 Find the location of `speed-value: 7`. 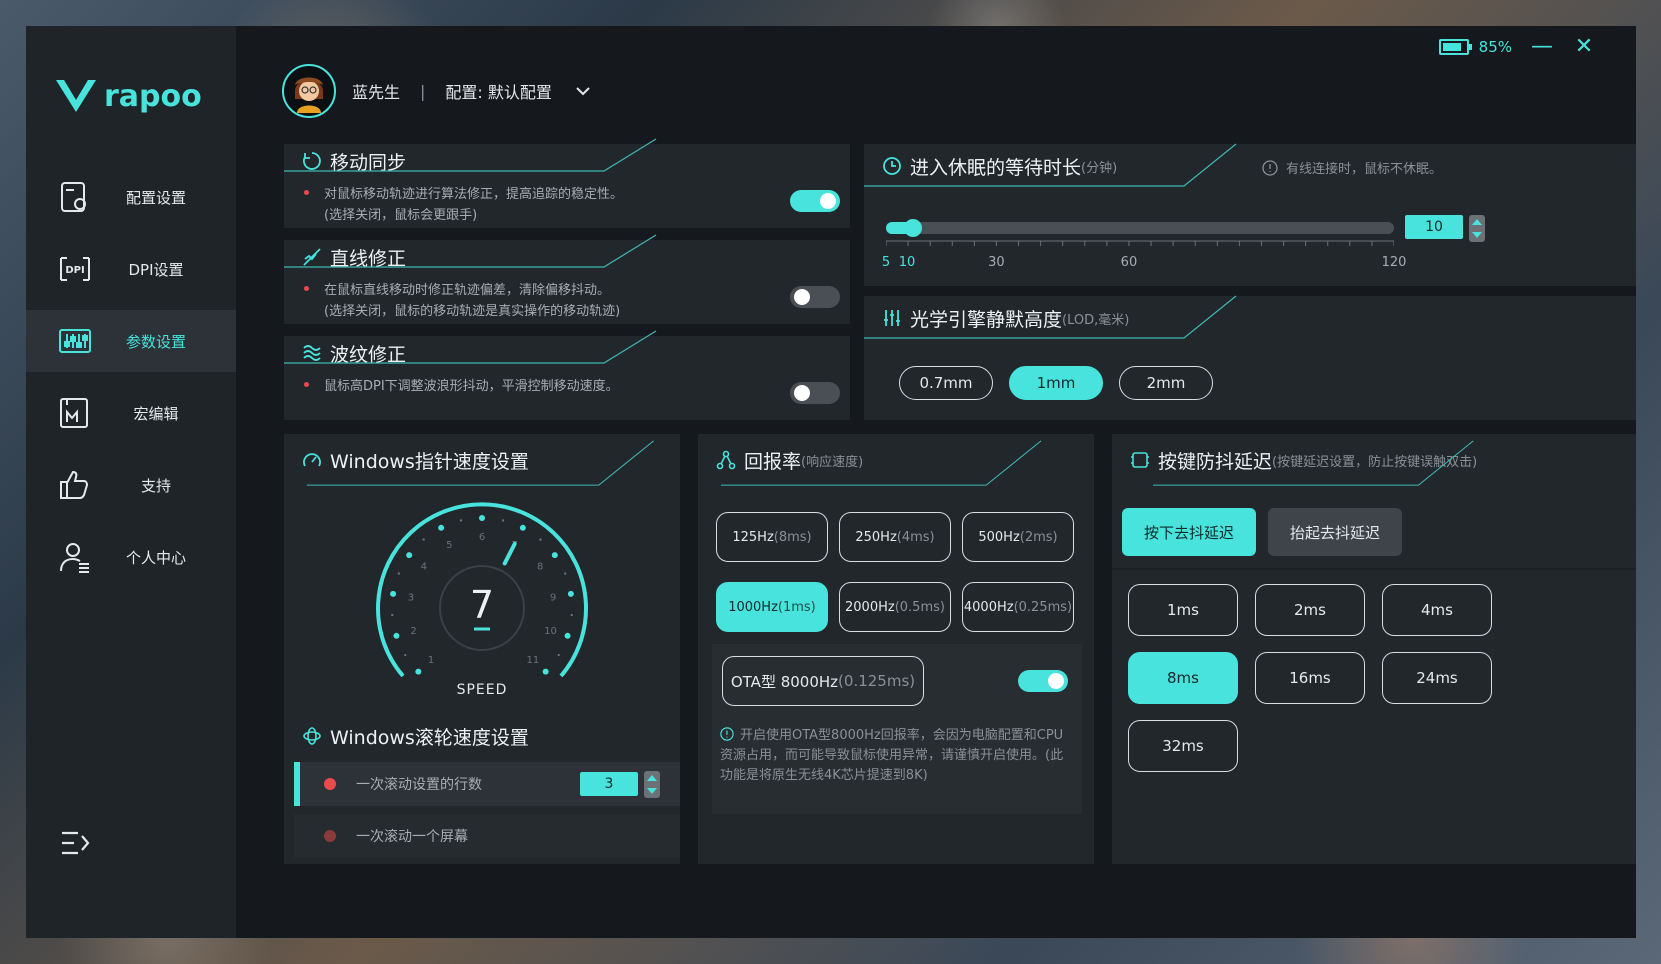

speed-value: 7 is located at coordinates (482, 605).